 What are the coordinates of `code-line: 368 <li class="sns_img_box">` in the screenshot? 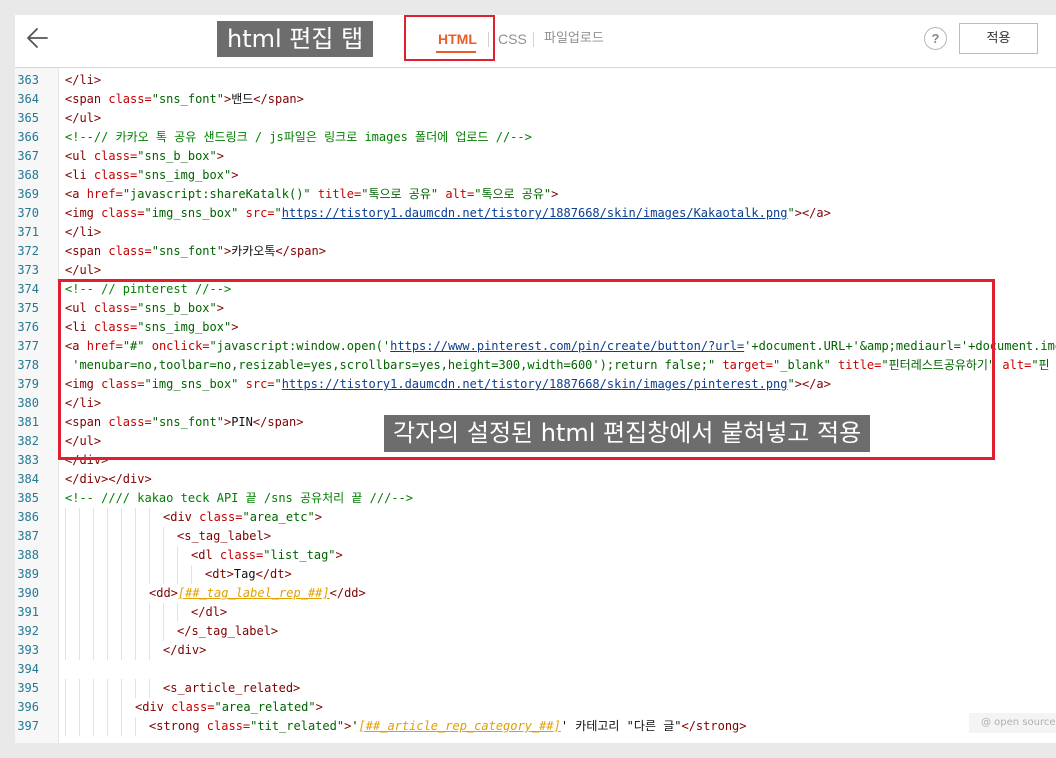 It's located at (535, 175).